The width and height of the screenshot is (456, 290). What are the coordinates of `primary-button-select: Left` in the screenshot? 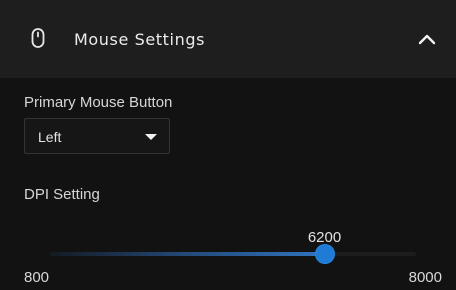 It's located at (97, 136).